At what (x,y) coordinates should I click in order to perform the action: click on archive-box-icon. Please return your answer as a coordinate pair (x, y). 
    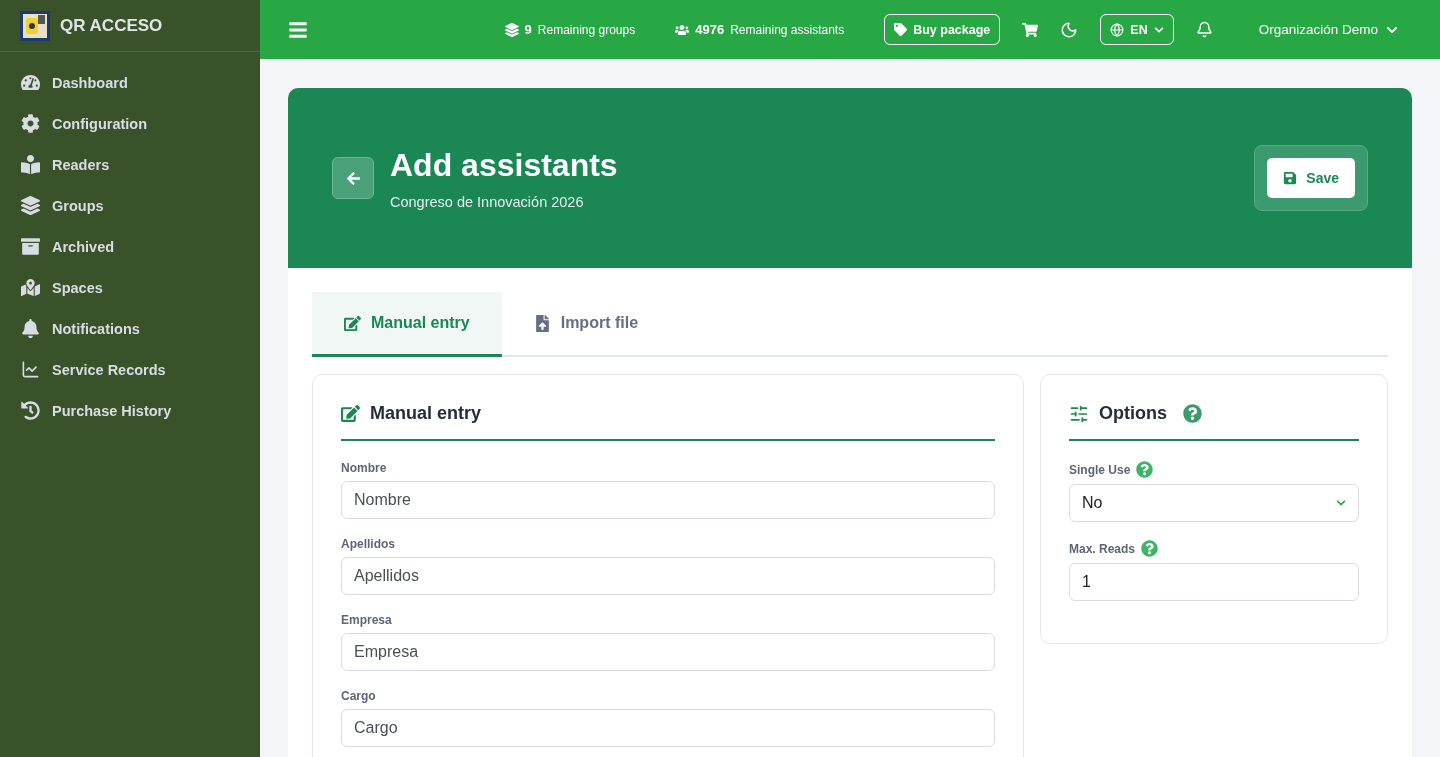
    Looking at the image, I should click on (30, 246).